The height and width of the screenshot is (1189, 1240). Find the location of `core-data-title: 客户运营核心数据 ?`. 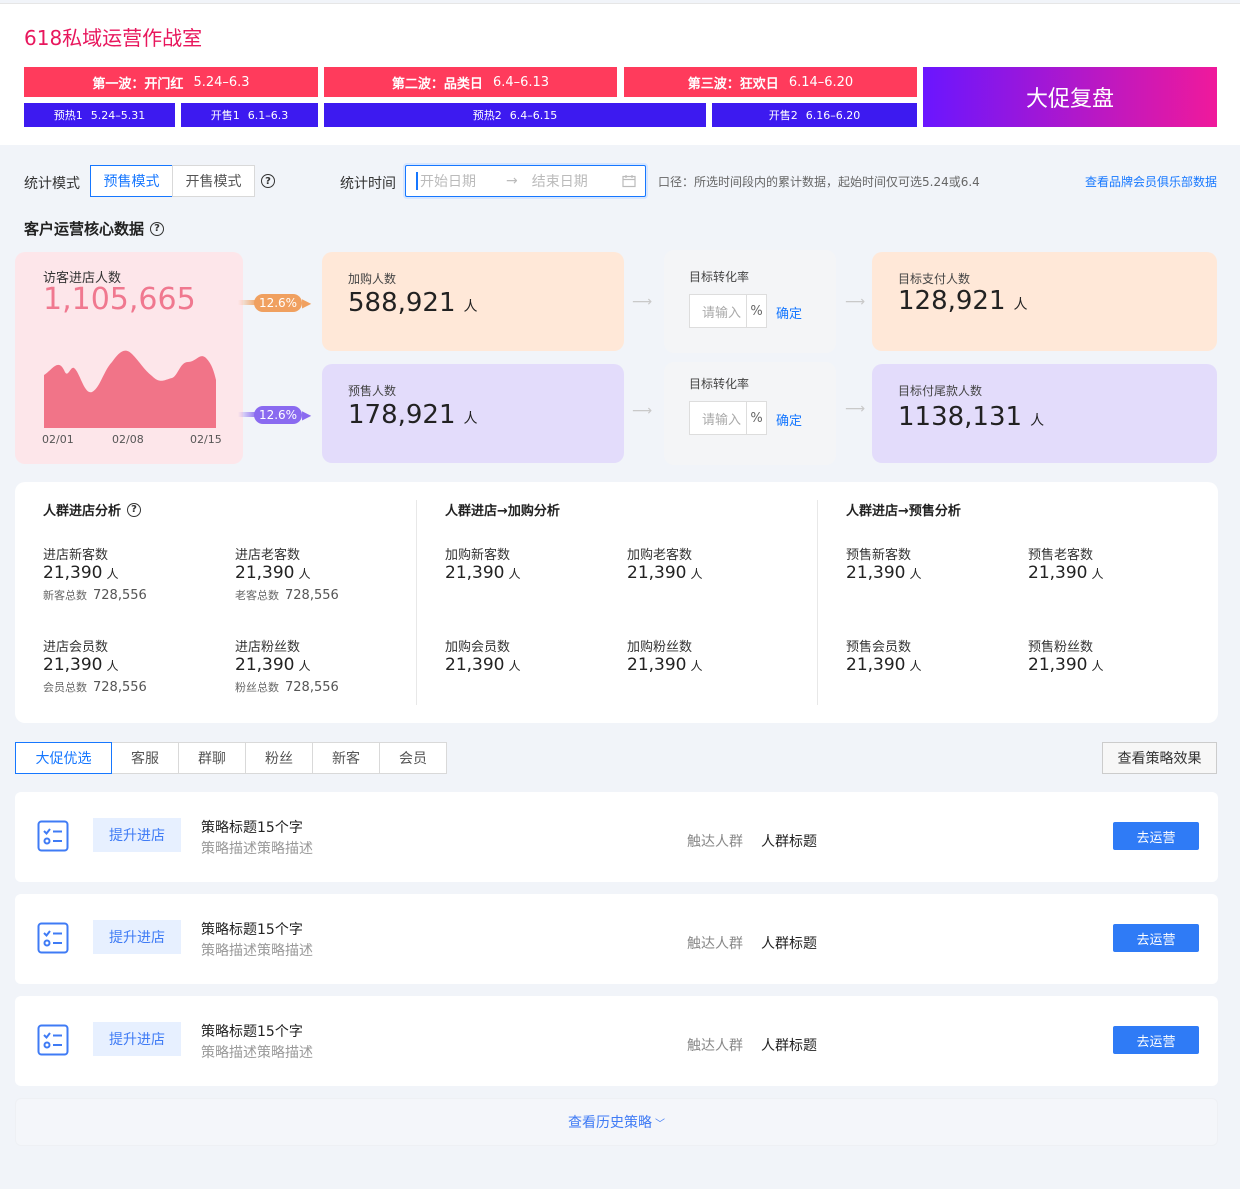

core-data-title: 客户运营核心数据 ? is located at coordinates (94, 228).